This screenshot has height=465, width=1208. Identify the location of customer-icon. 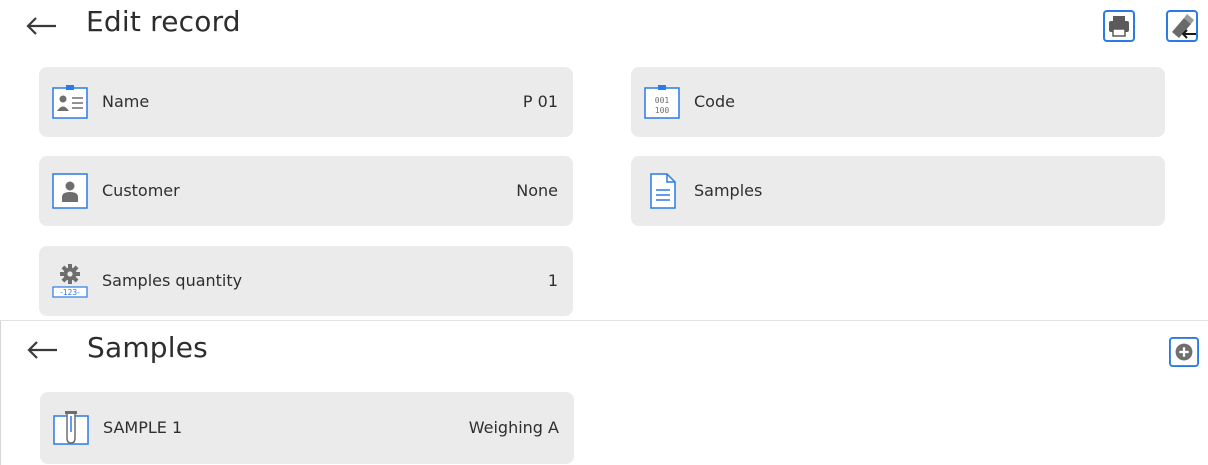
(70, 191).